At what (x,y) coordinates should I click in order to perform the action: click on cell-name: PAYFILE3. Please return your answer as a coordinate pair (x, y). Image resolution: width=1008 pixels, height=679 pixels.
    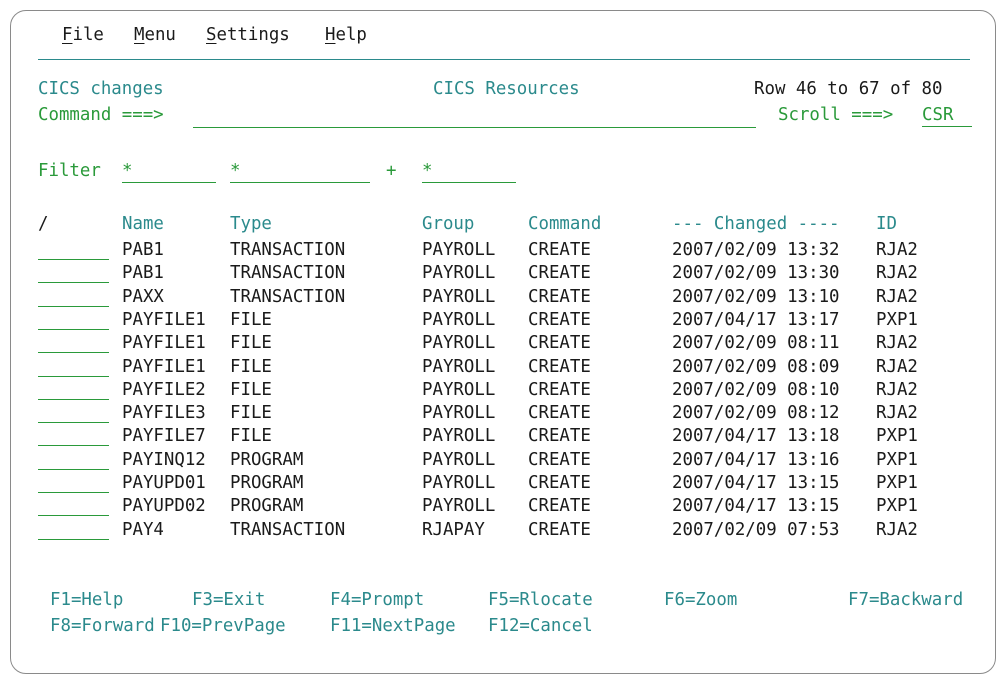
    Looking at the image, I should click on (164, 413).